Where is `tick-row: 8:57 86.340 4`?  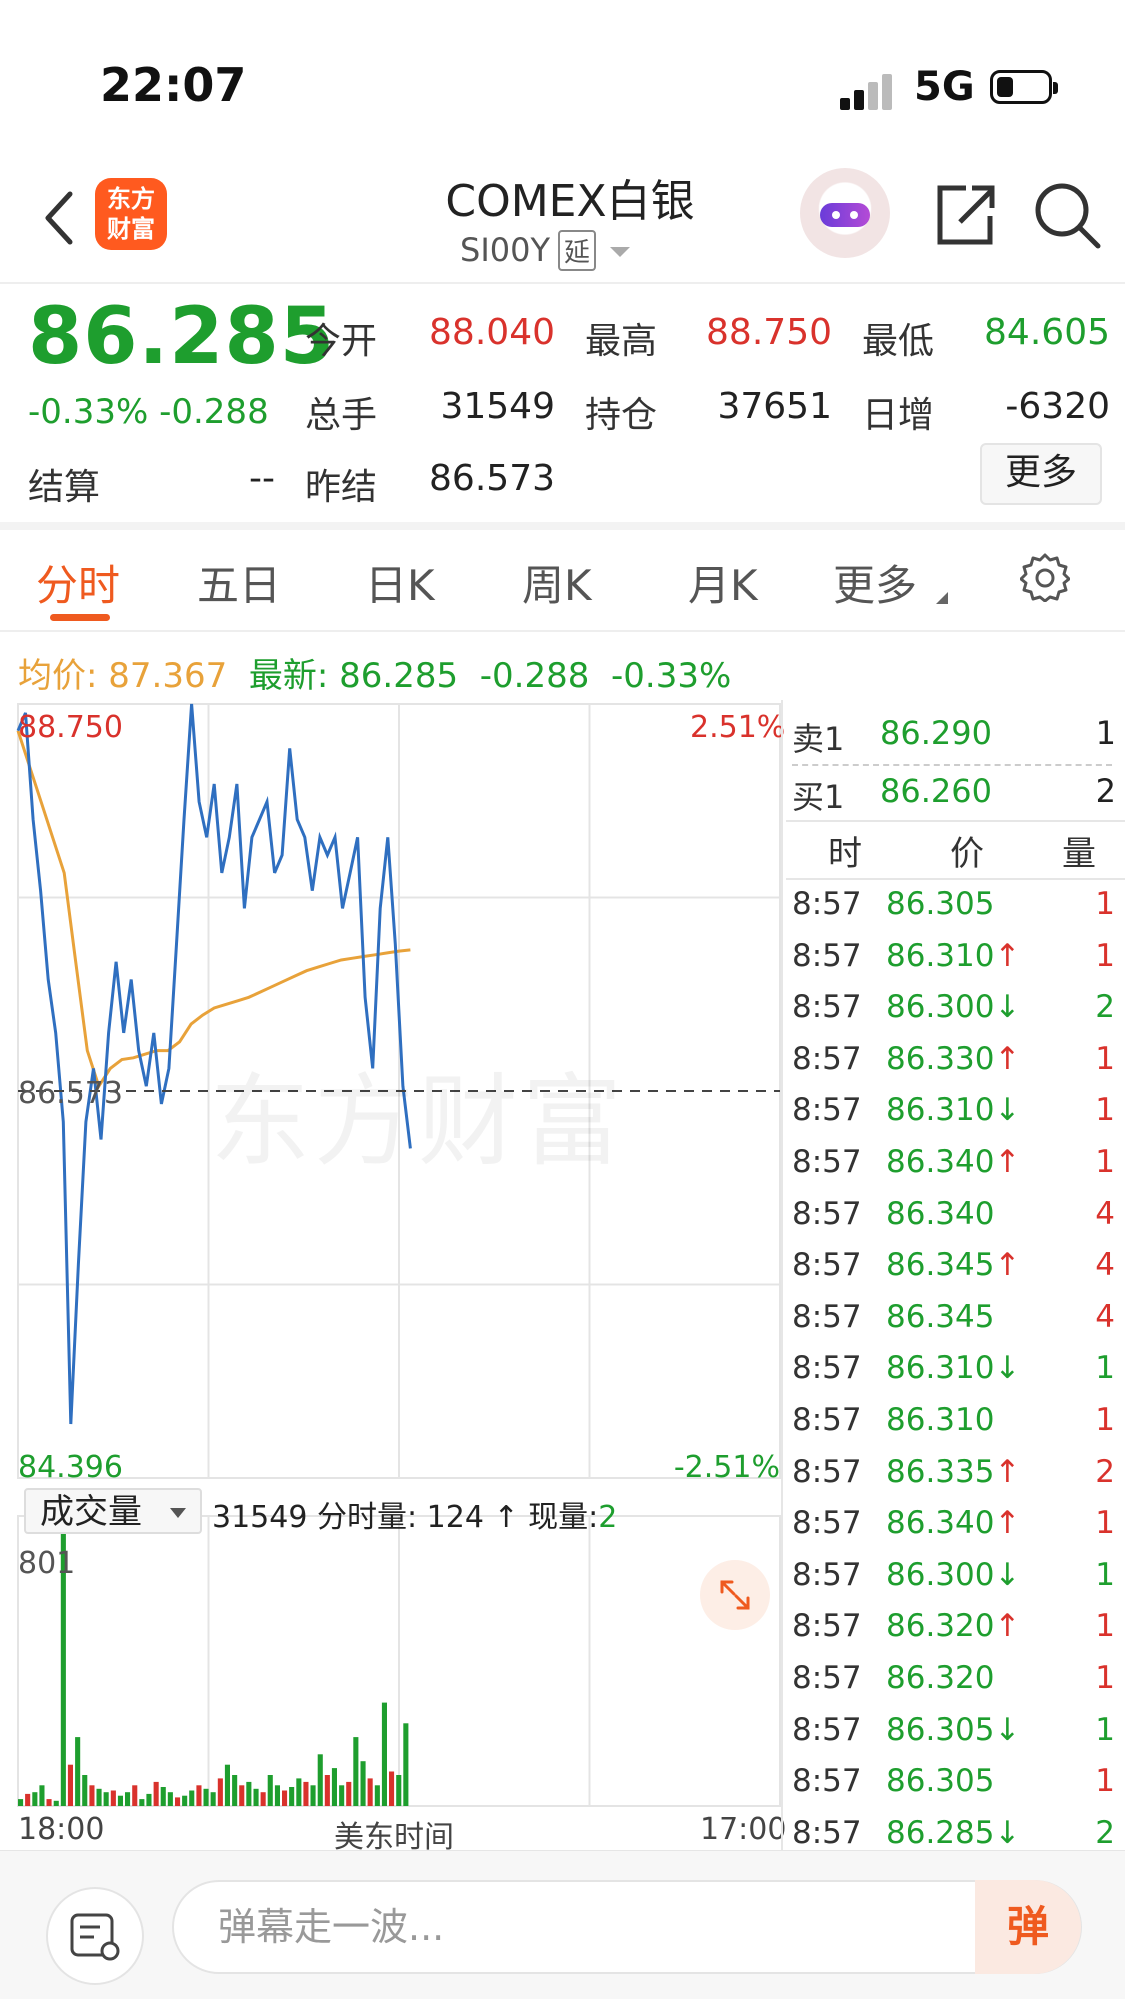
tick-row: 8:57 86.340 4 is located at coordinates (953, 1221).